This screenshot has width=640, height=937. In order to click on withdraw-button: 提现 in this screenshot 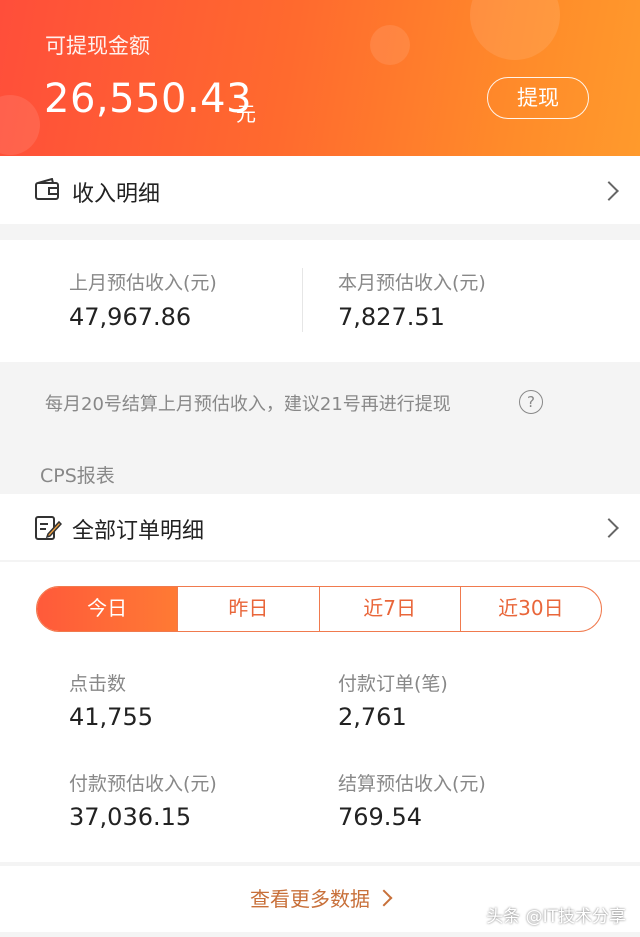, I will do `click(538, 98)`.